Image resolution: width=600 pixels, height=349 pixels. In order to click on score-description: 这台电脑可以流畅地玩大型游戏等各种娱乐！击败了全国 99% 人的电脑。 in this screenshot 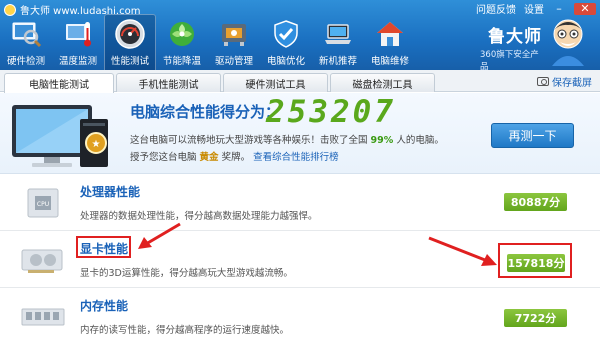, I will do `click(287, 139)`.